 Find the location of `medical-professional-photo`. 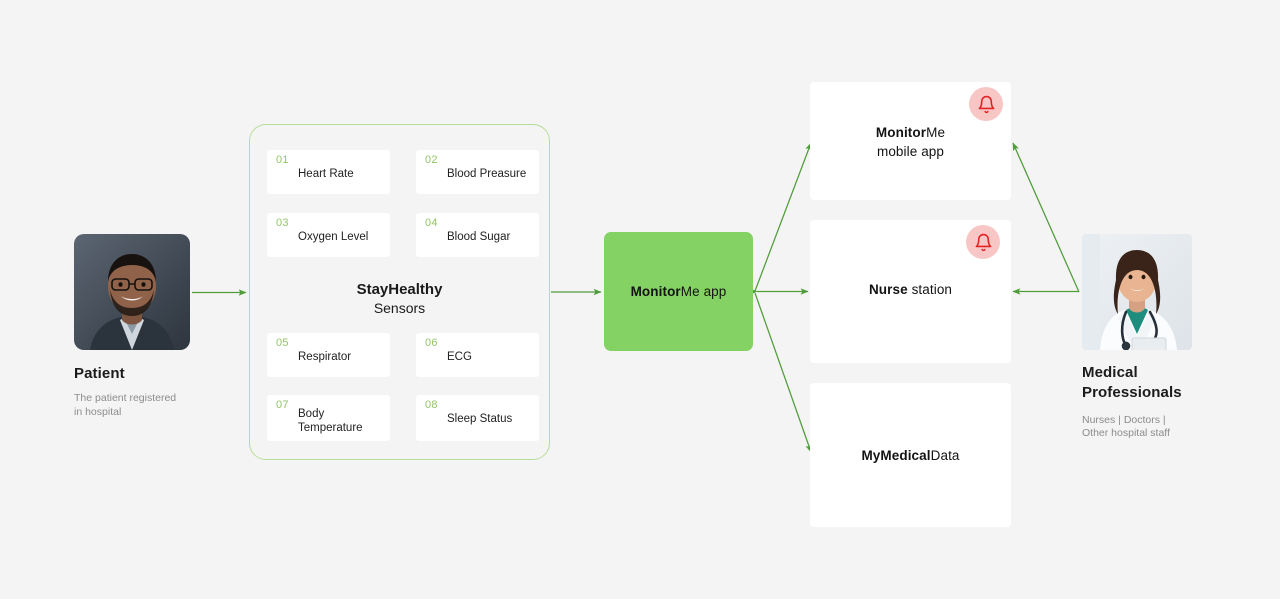

medical-professional-photo is located at coordinates (1137, 292).